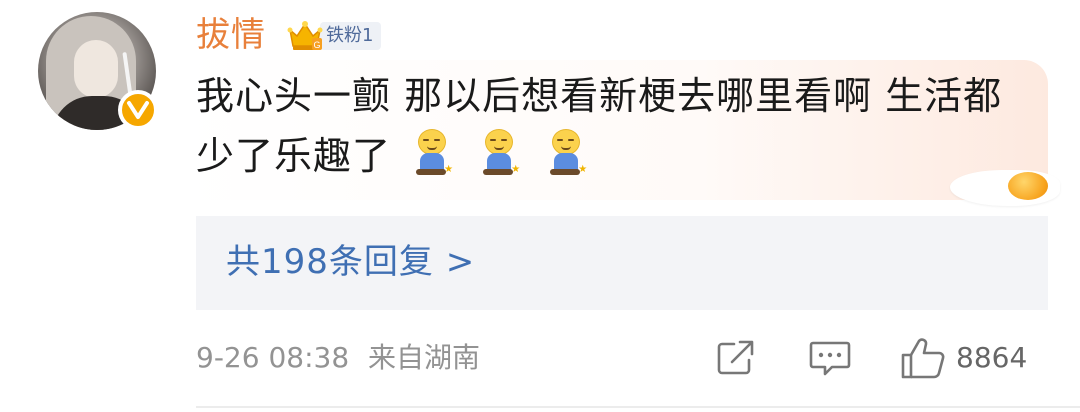 This screenshot has height=412, width=1080. I want to click on divider, so click(638, 407).